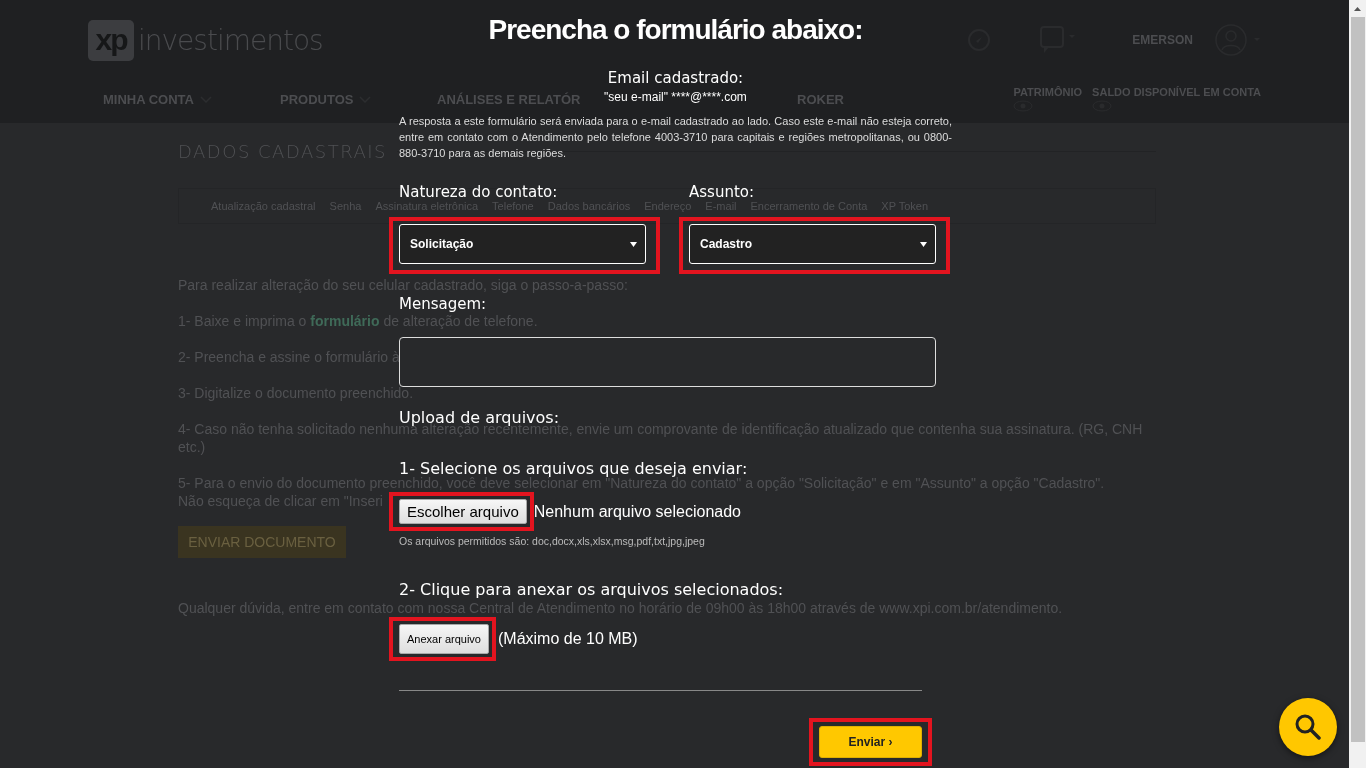  What do you see at coordinates (675, 97) in the screenshot?
I see `email-value: "seu e-mail" ****@****.com` at bounding box center [675, 97].